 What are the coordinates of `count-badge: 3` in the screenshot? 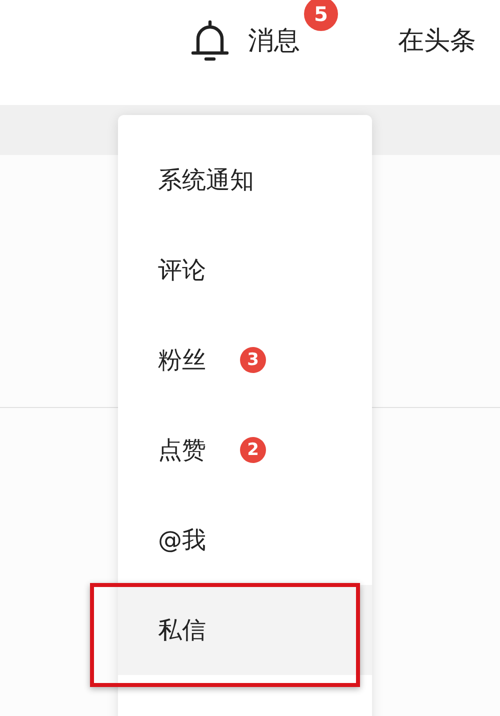 It's located at (253, 360).